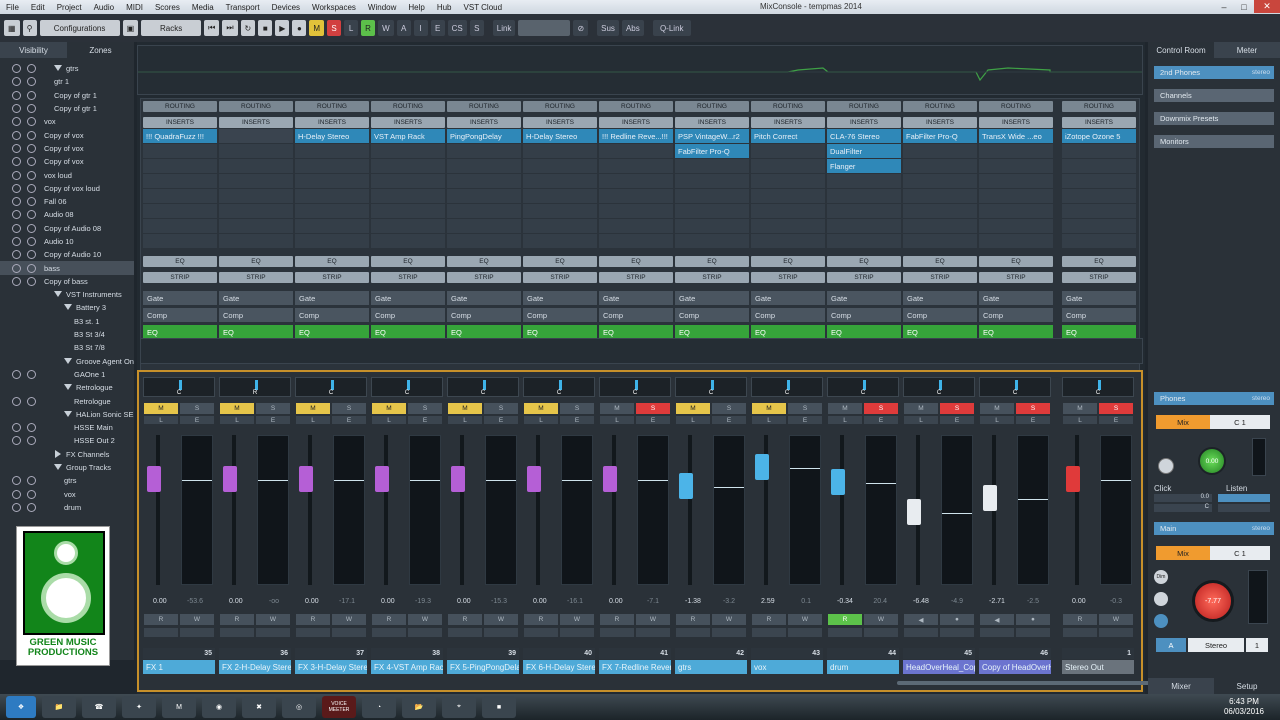 The width and height of the screenshot is (1280, 720). What do you see at coordinates (67, 241) in the screenshot?
I see `track-list-item: Audio 10` at bounding box center [67, 241].